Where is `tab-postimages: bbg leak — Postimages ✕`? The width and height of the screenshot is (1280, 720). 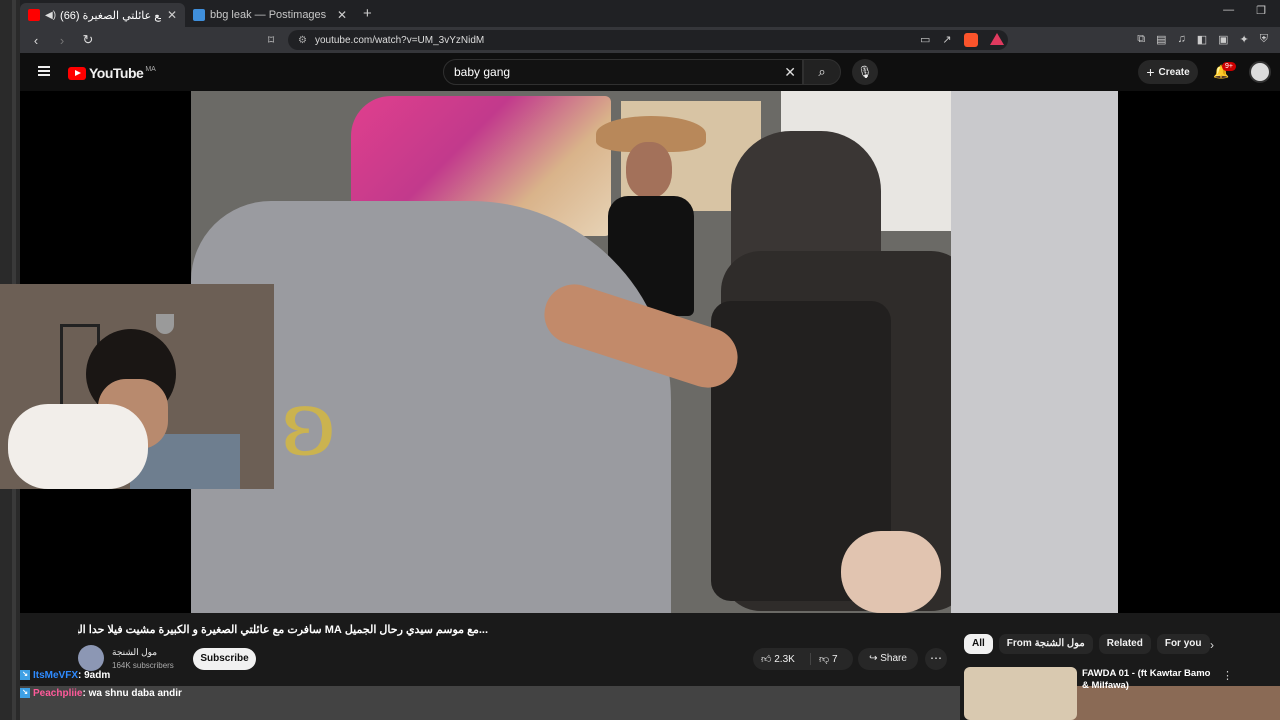 tab-postimages: bbg leak — Postimages ✕ is located at coordinates (270, 15).